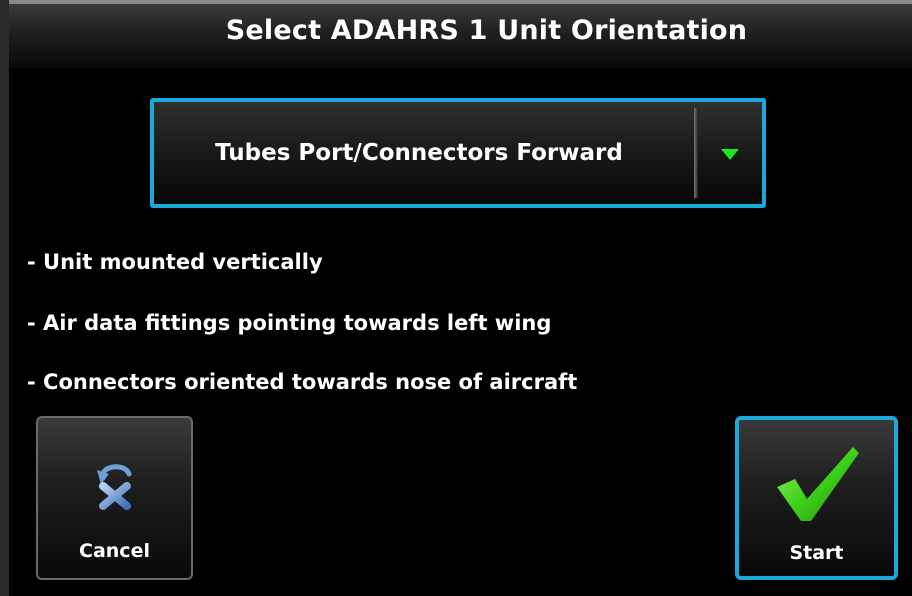 The height and width of the screenshot is (596, 912). What do you see at coordinates (486, 30) in the screenshot?
I see `page-title: Select ADAHRS 1 Unit Orientation` at bounding box center [486, 30].